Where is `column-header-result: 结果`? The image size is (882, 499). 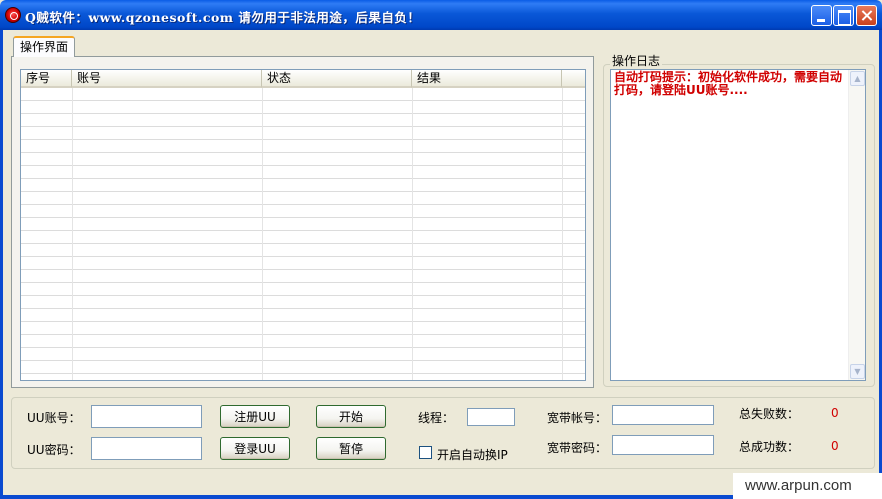 column-header-result: 结果 is located at coordinates (487, 79).